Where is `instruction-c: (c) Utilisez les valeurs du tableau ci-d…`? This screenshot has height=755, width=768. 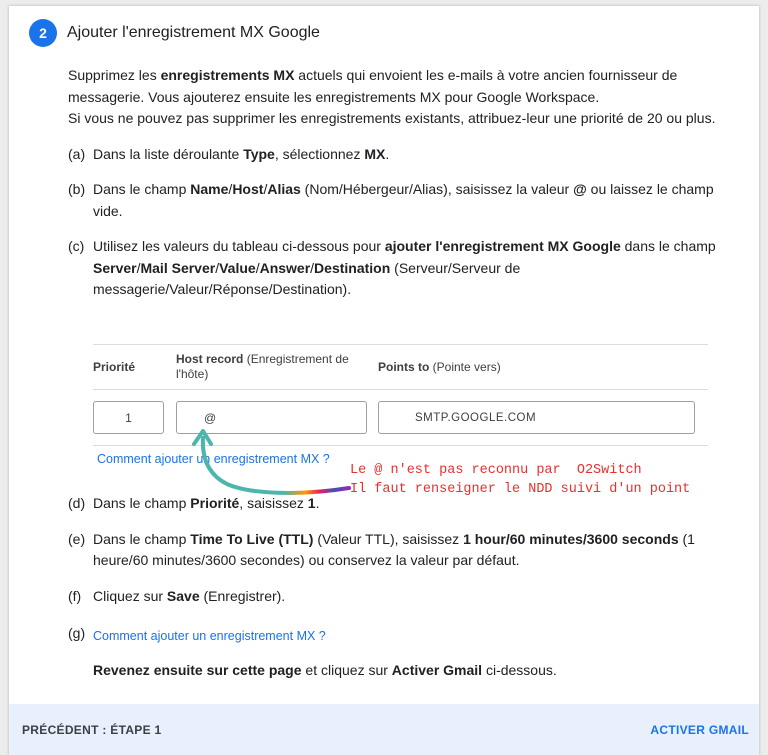
instruction-c: (c) Utilisez les valeurs du tableau ci-d… is located at coordinates (392, 267).